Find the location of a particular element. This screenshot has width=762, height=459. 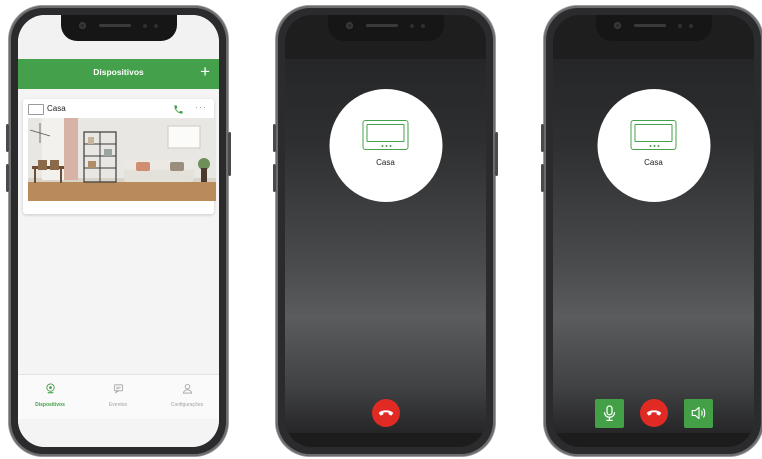

nav-label-devices: Dispositivos is located at coordinates (50, 405).